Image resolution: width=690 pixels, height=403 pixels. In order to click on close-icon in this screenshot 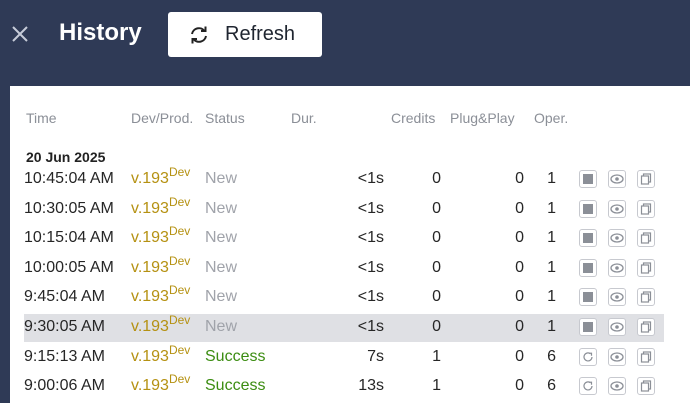, I will do `click(20, 34)`.